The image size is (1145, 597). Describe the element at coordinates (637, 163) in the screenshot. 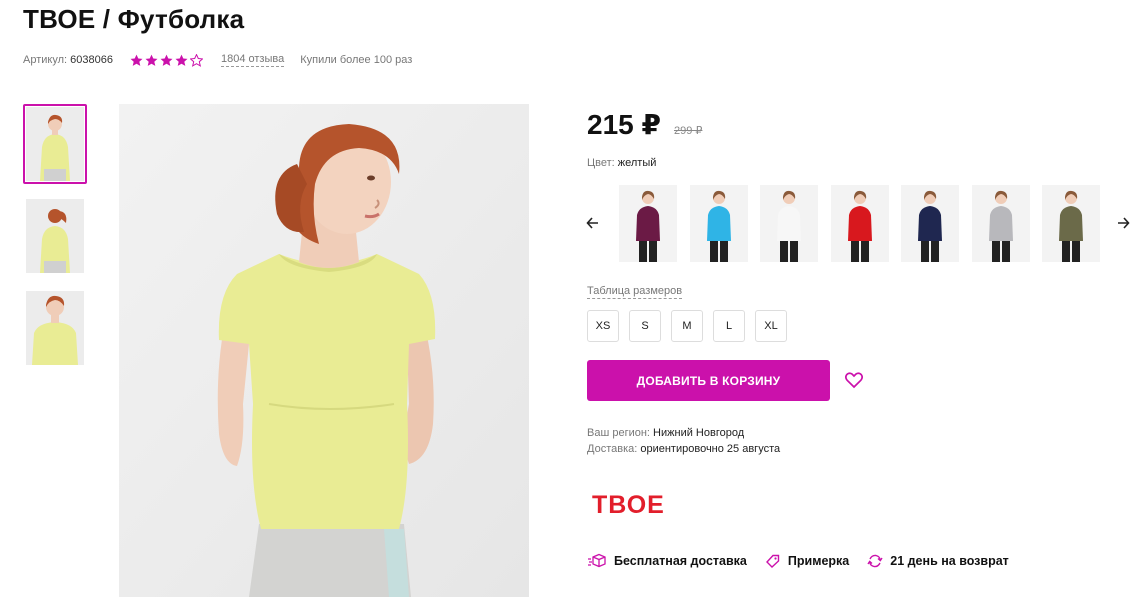

I see `color-value: желтый` at that location.